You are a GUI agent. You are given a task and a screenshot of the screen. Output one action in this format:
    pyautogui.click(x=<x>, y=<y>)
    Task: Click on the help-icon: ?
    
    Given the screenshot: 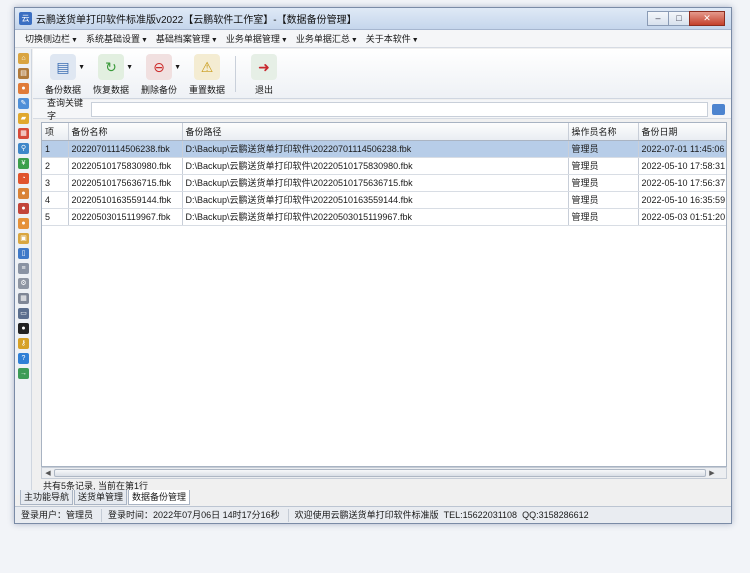 What is the action you would take?
    pyautogui.click(x=23, y=358)
    